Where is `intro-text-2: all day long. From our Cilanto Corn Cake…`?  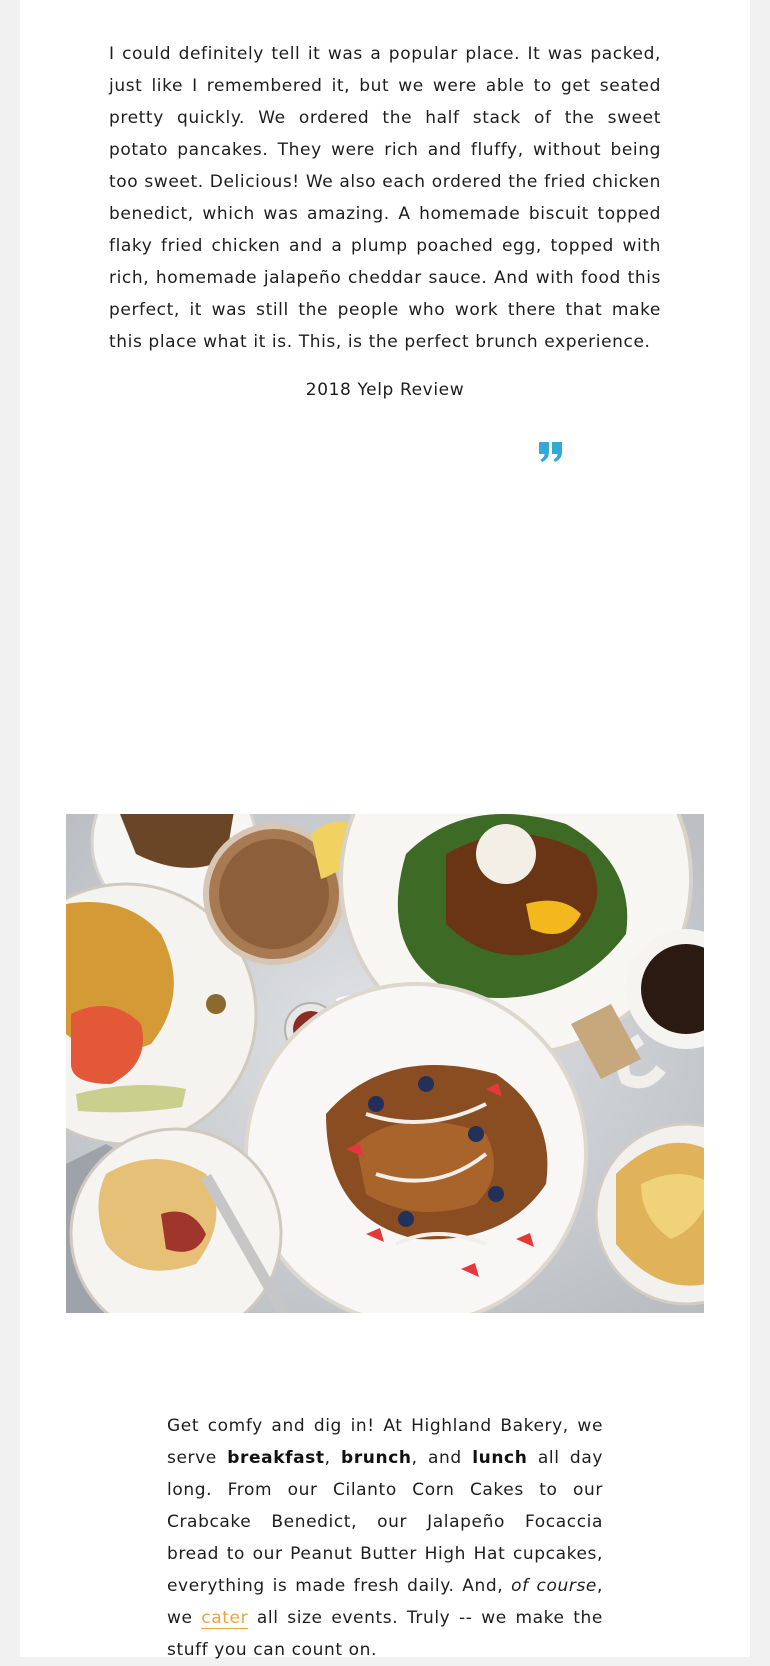 intro-text-2: all day long. From our Cilanto Corn Cake… is located at coordinates (385, 1522).